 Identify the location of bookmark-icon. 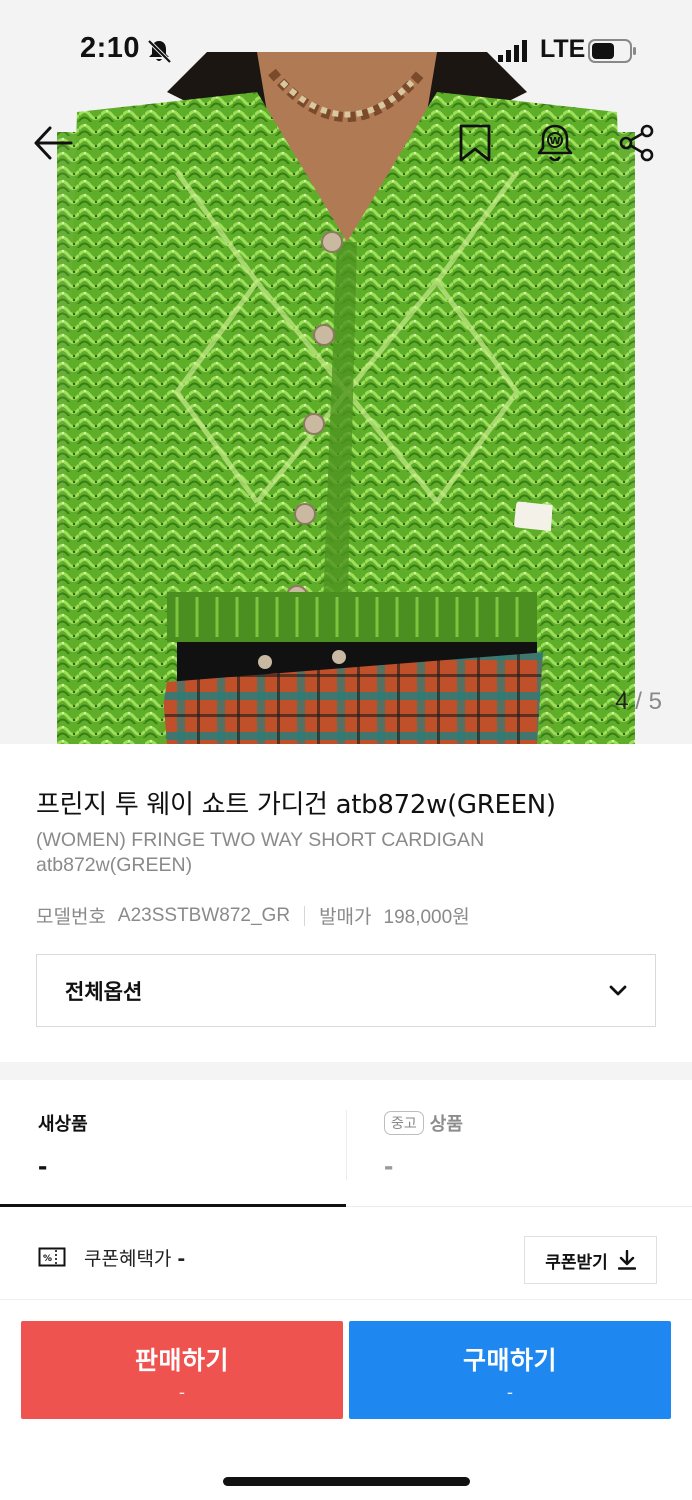
(475, 143).